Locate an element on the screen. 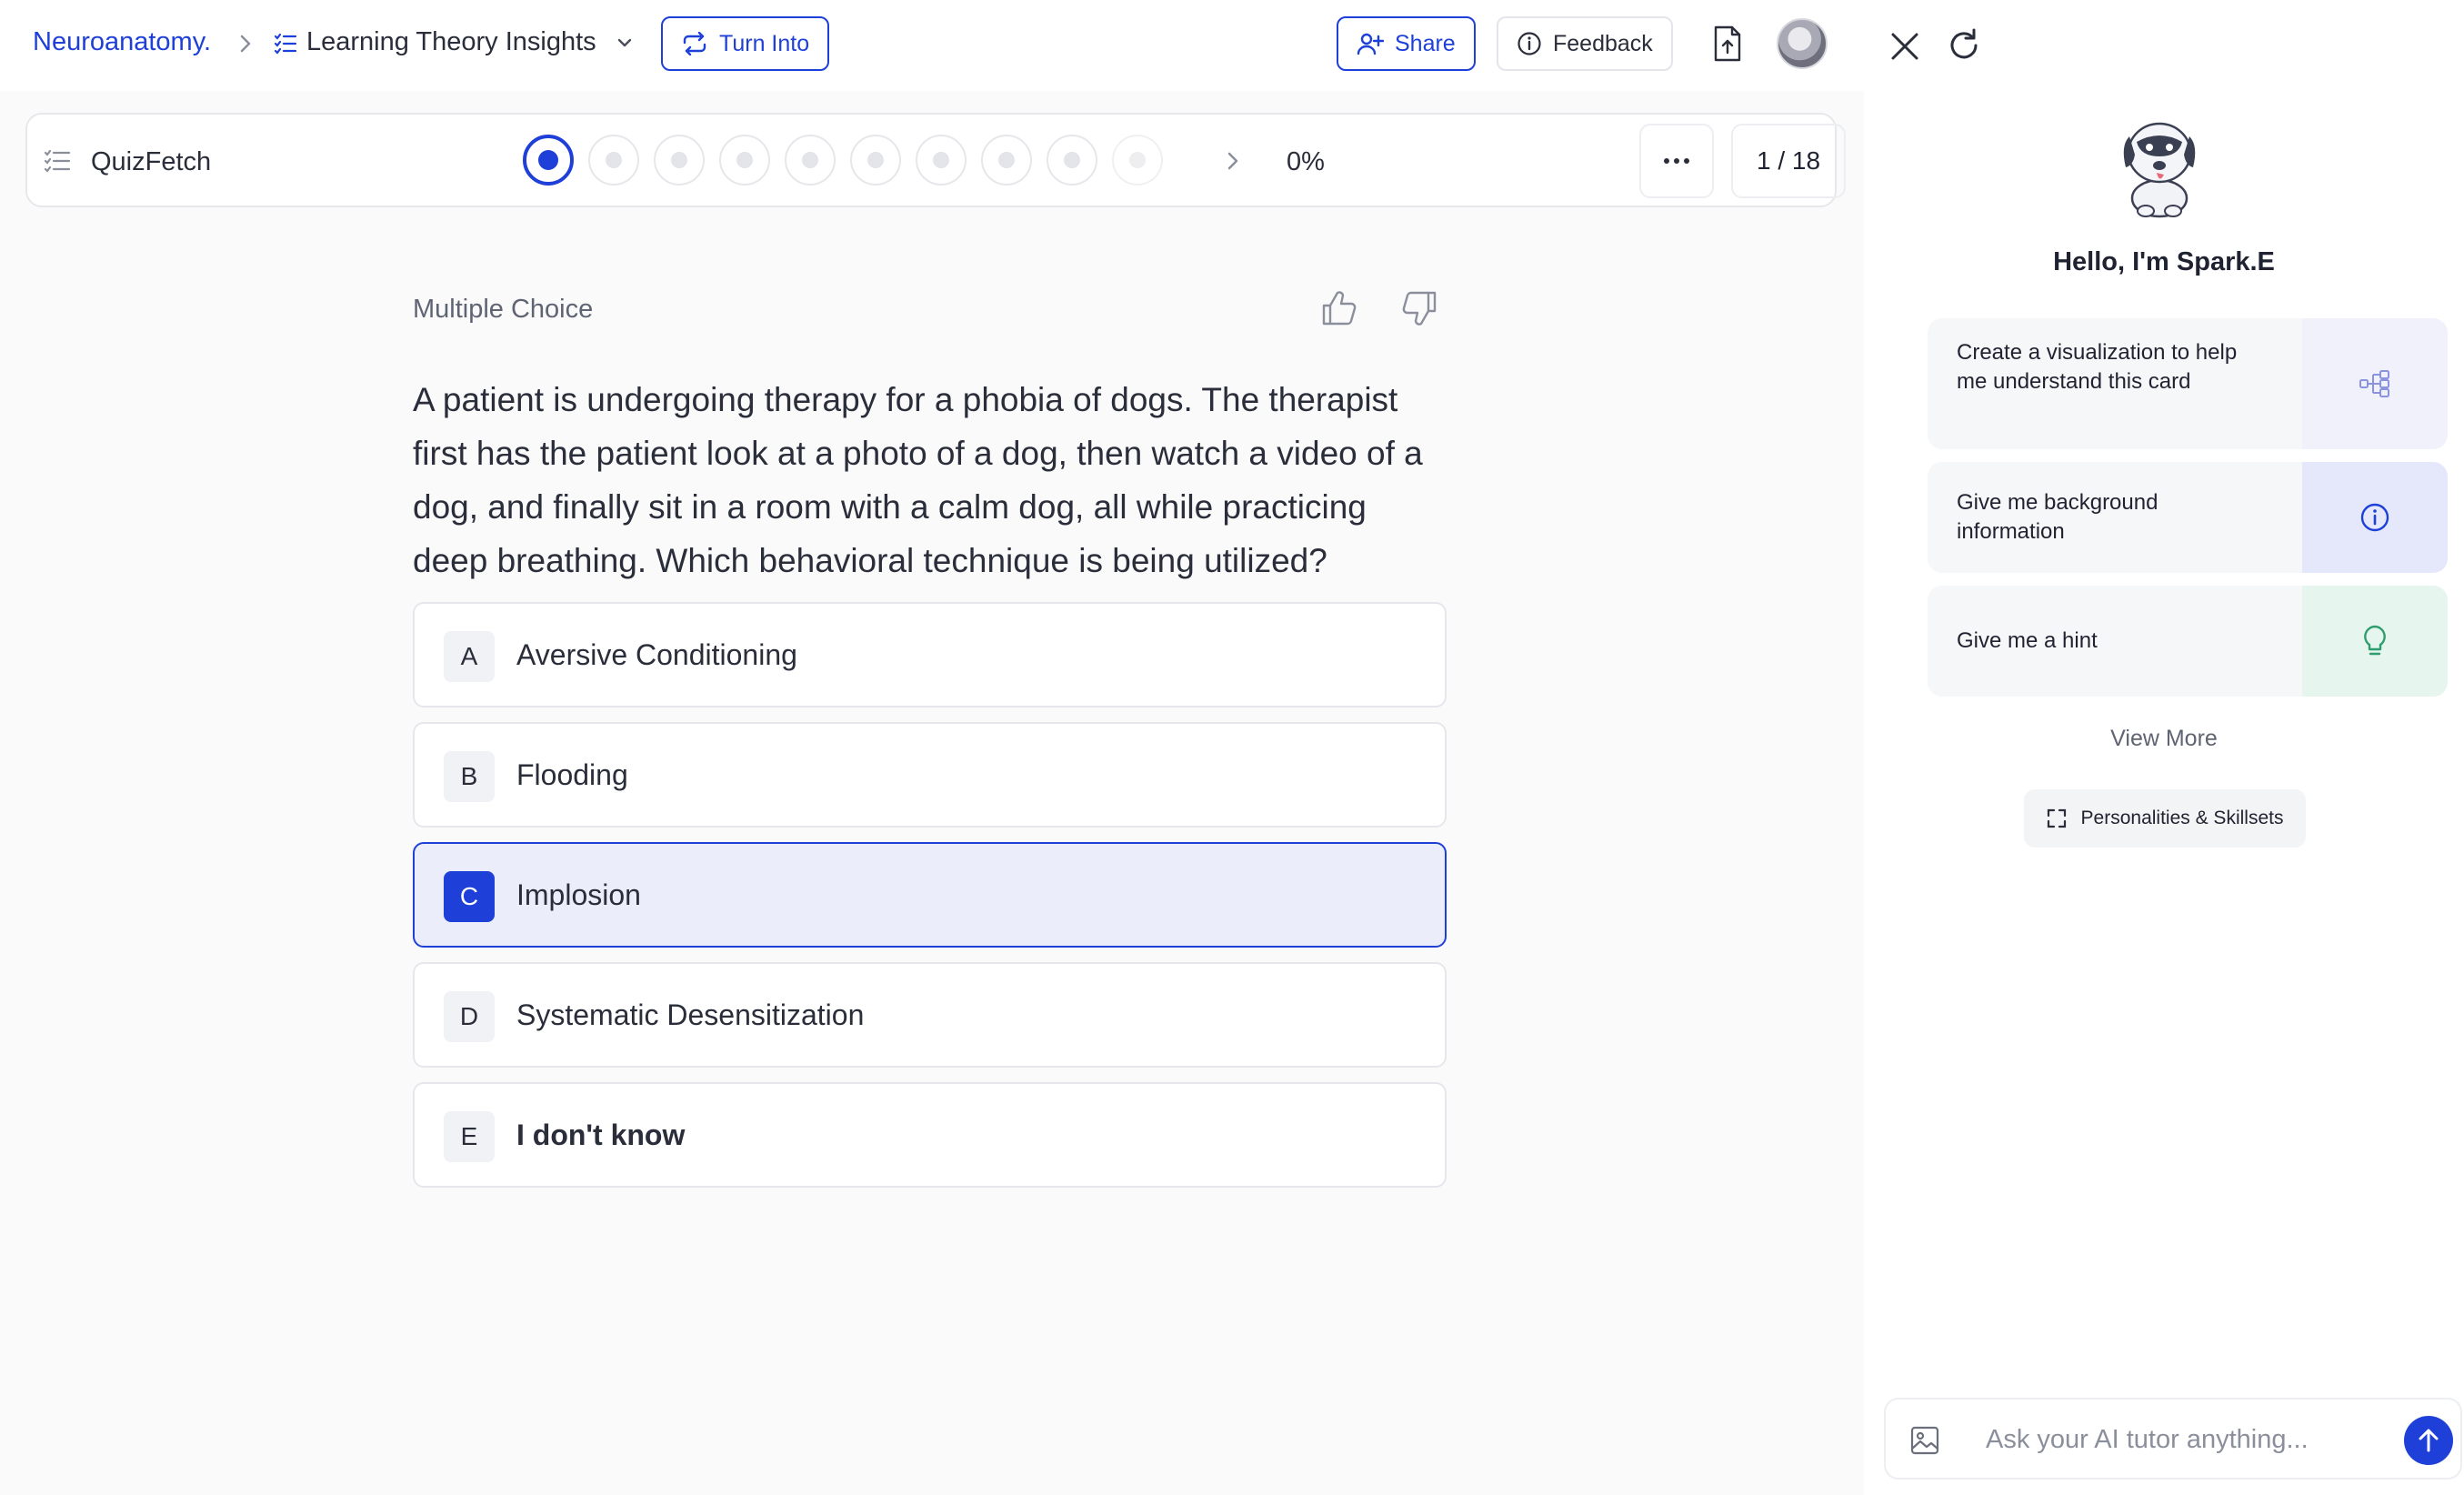  turn-into-button: Turn Into is located at coordinates (746, 43).